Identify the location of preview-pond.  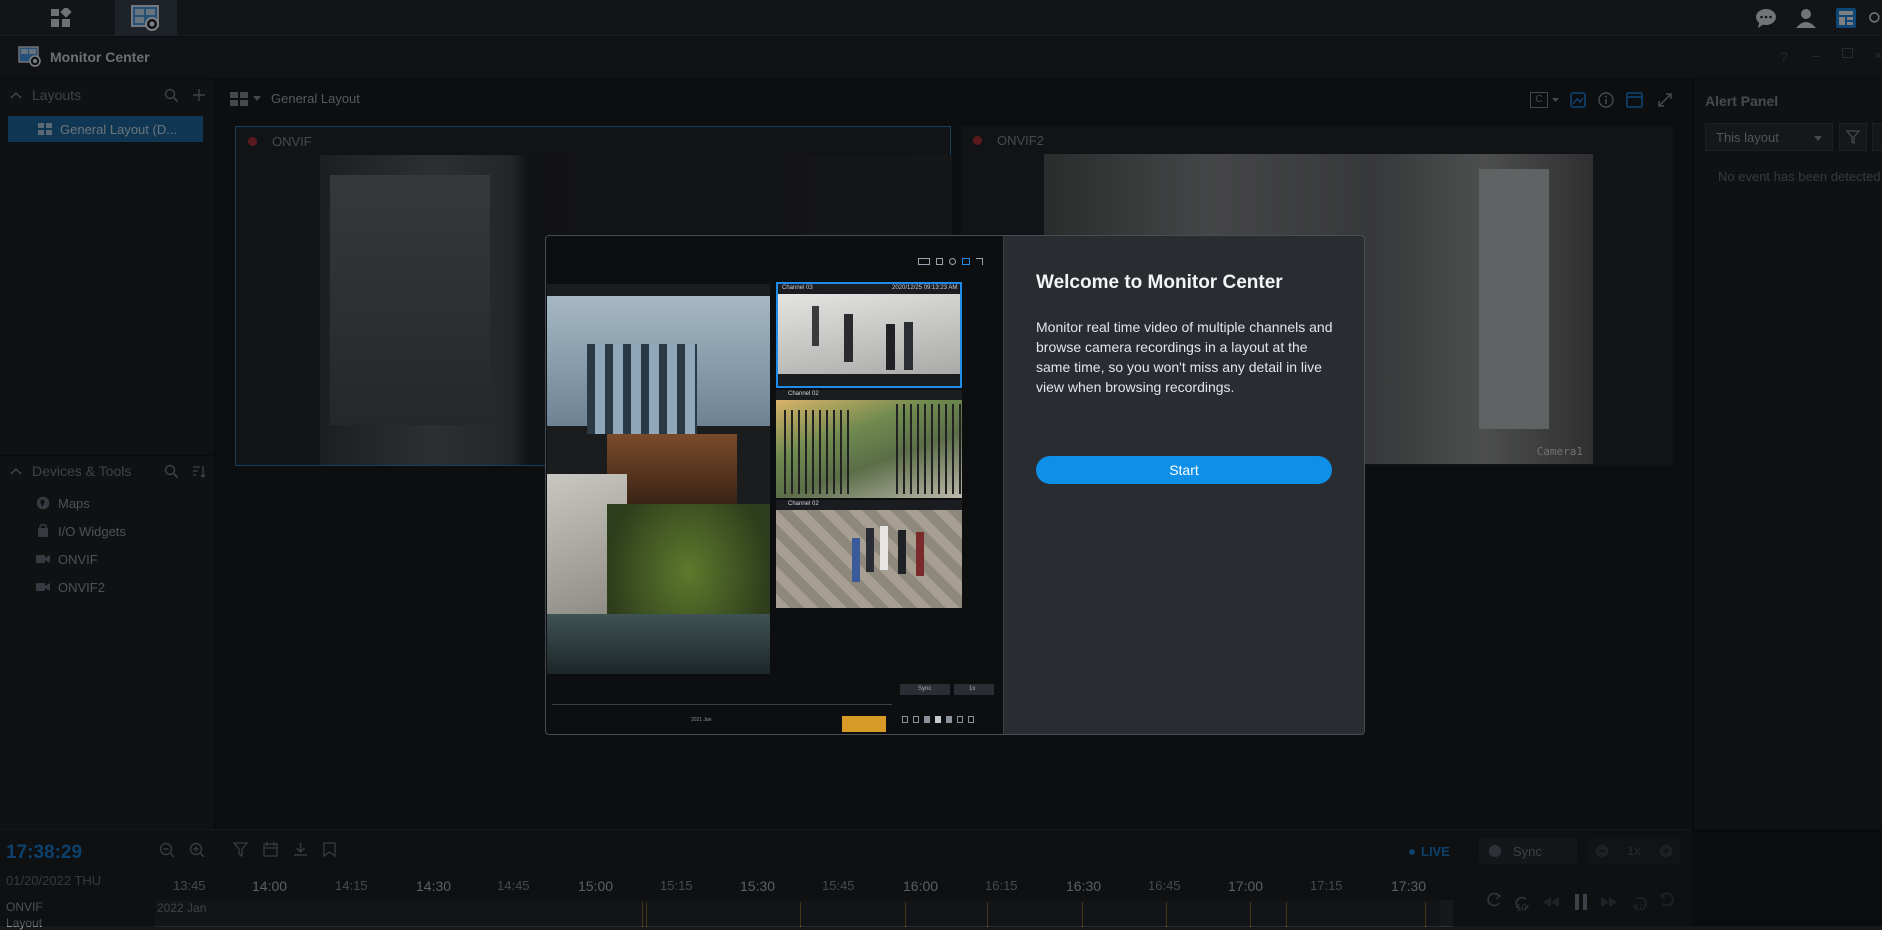
(658, 644).